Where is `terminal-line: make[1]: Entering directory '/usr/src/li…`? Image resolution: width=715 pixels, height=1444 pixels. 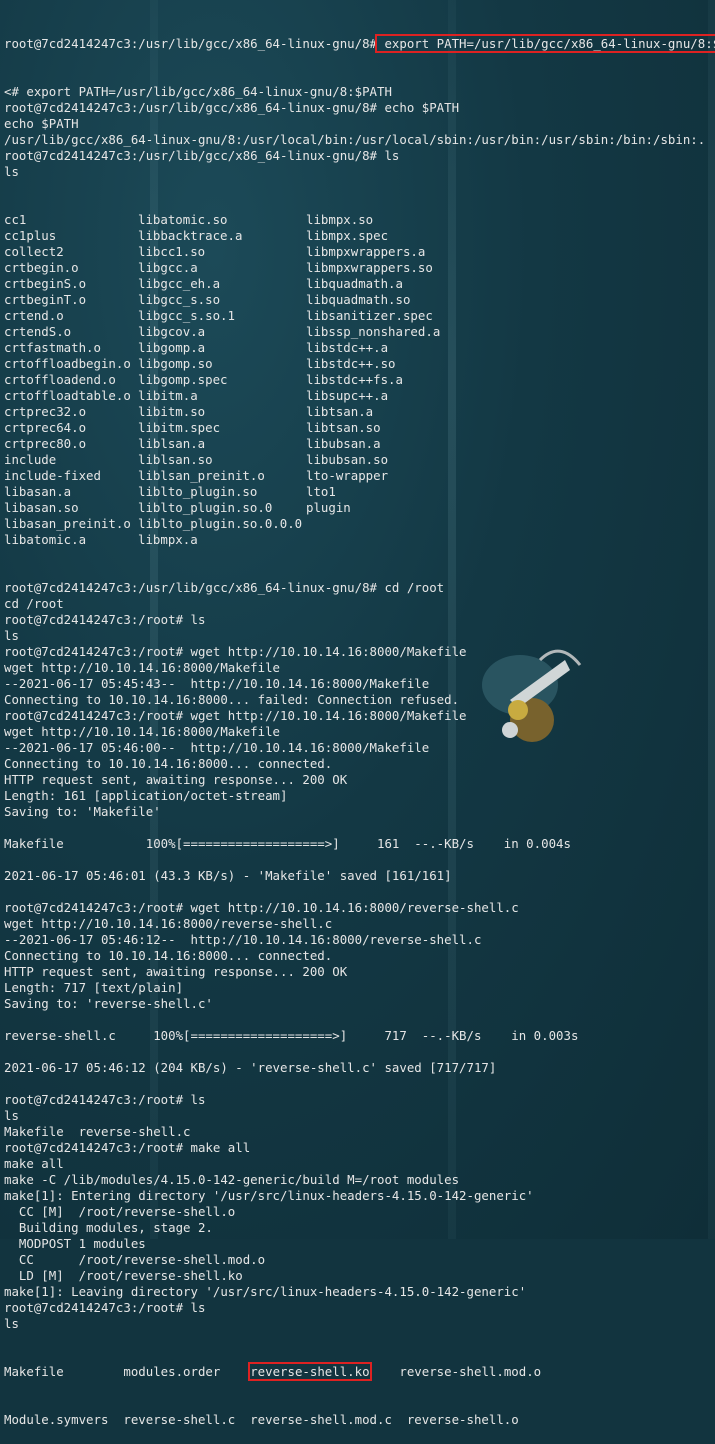 terminal-line: make[1]: Entering directory '/usr/src/li… is located at coordinates (269, 1195).